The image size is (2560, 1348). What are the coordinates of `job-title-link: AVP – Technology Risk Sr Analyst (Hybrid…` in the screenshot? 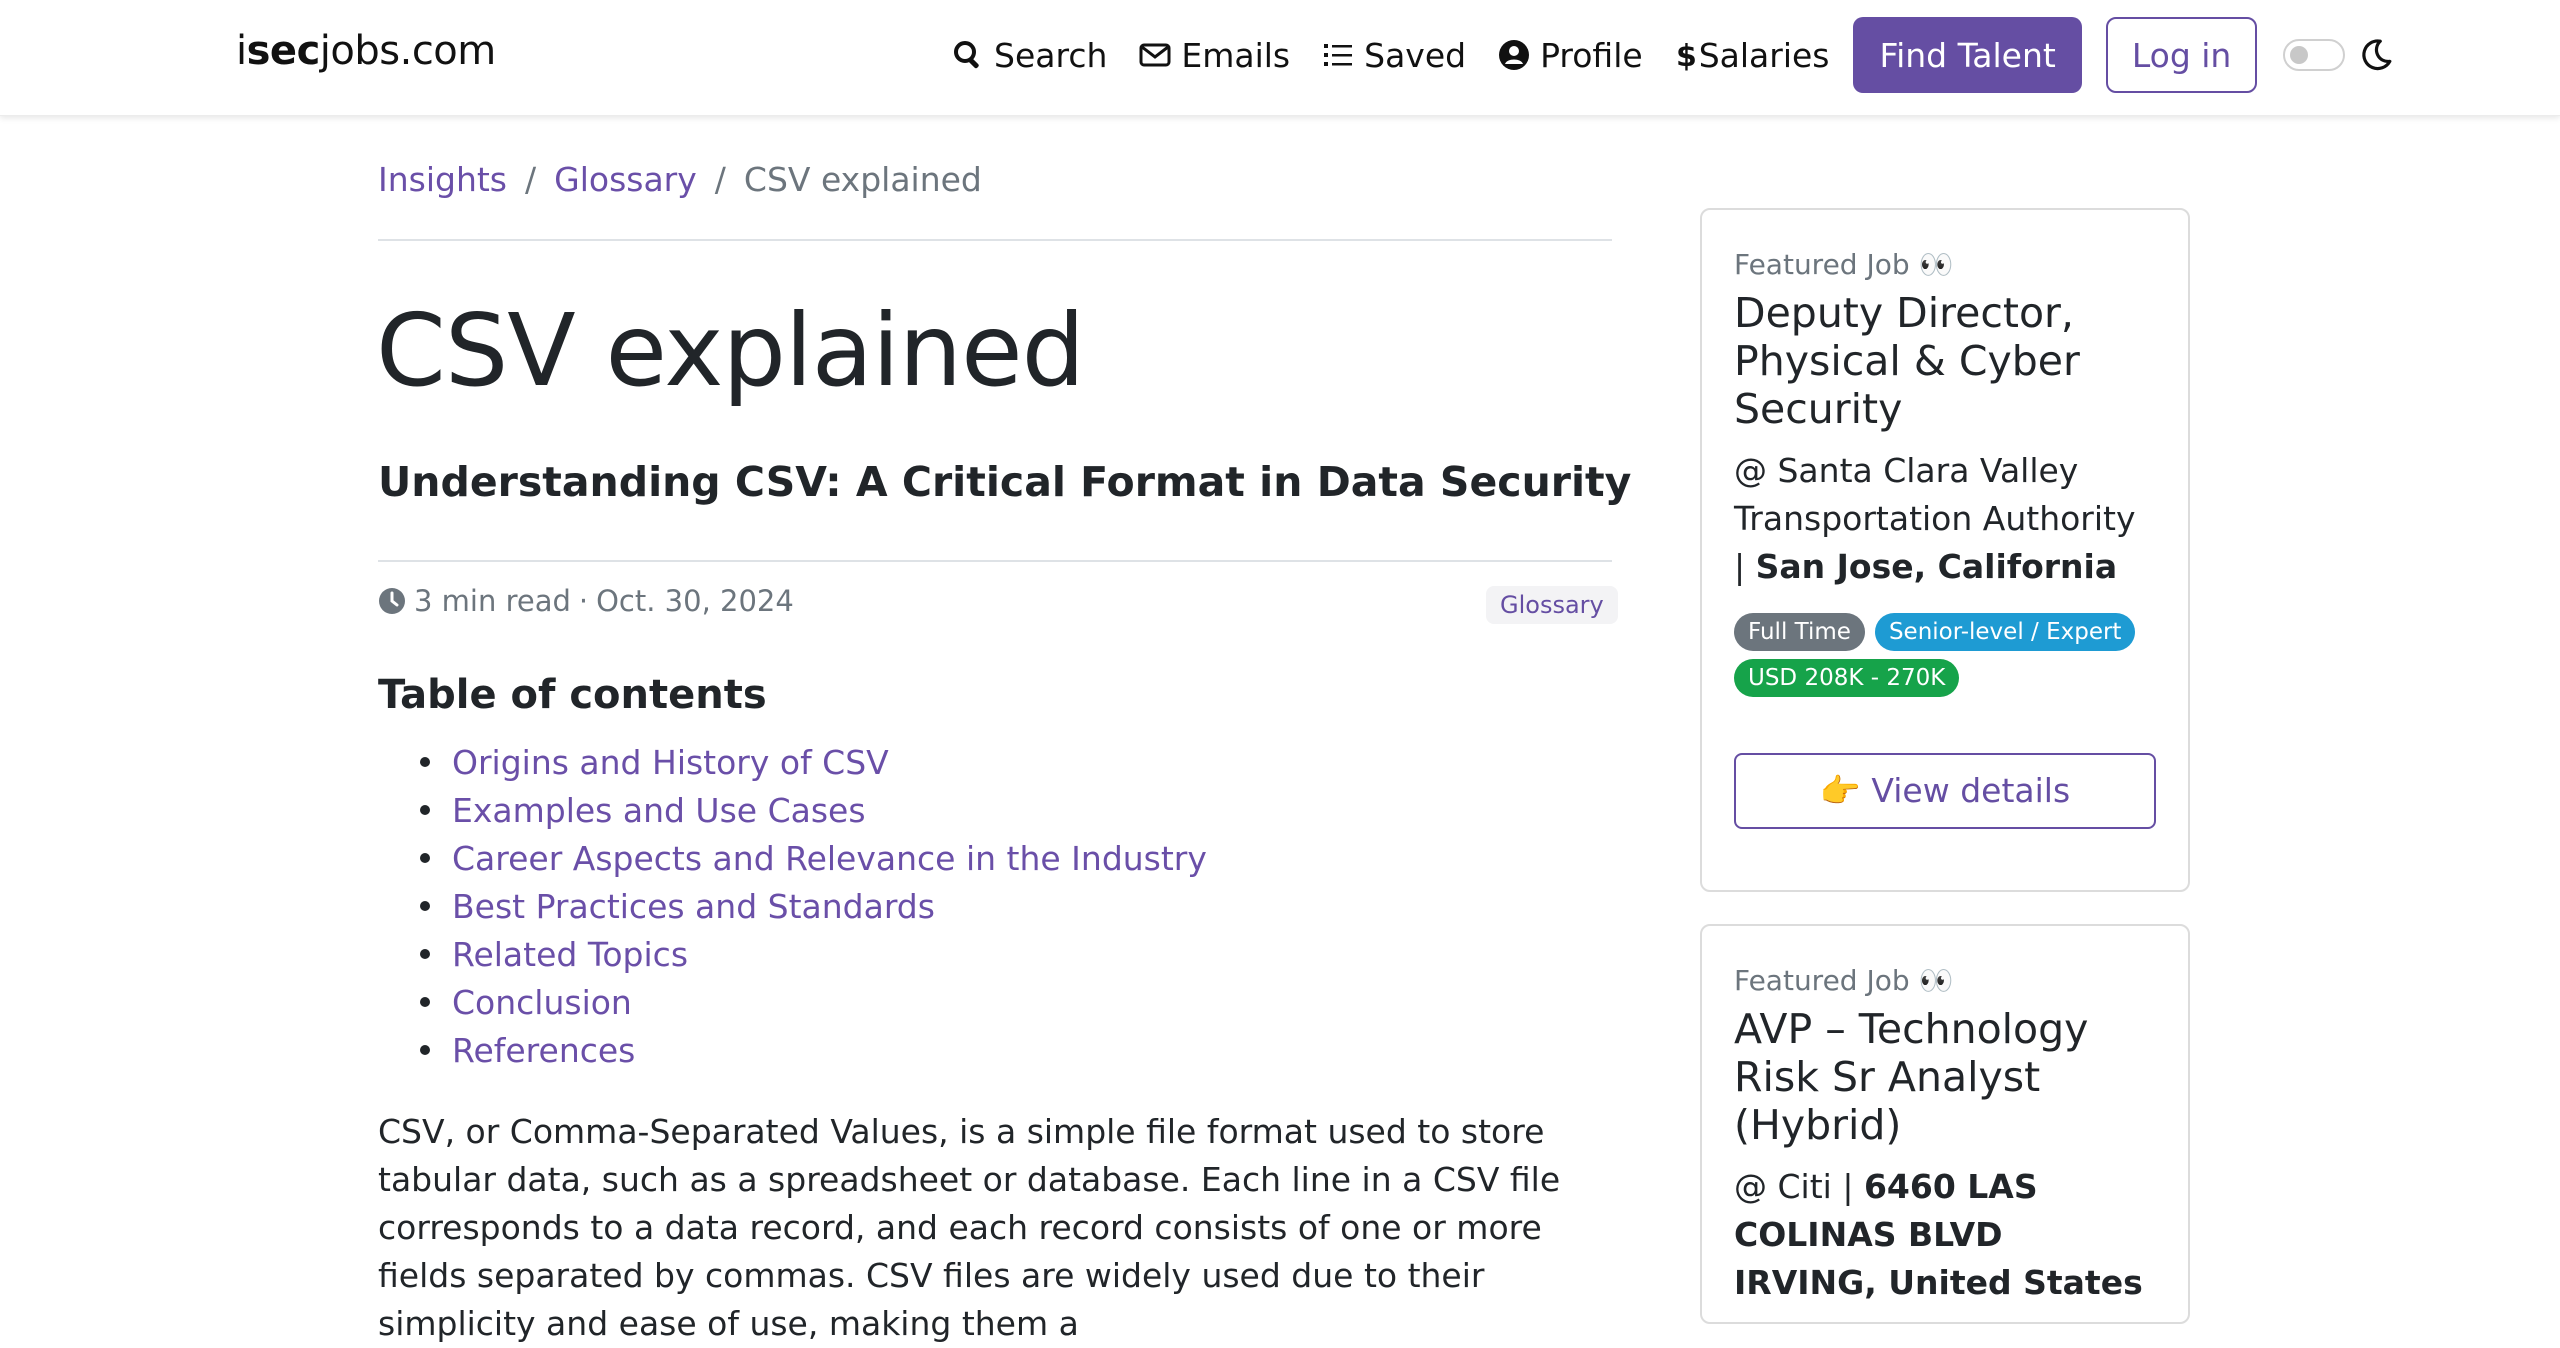 It's located at (1945, 1077).